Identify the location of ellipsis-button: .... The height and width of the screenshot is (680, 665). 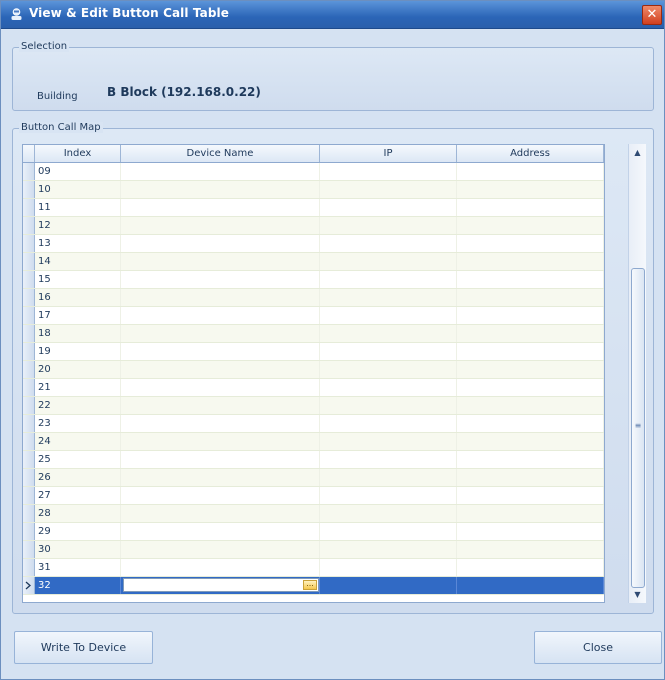
(310, 585).